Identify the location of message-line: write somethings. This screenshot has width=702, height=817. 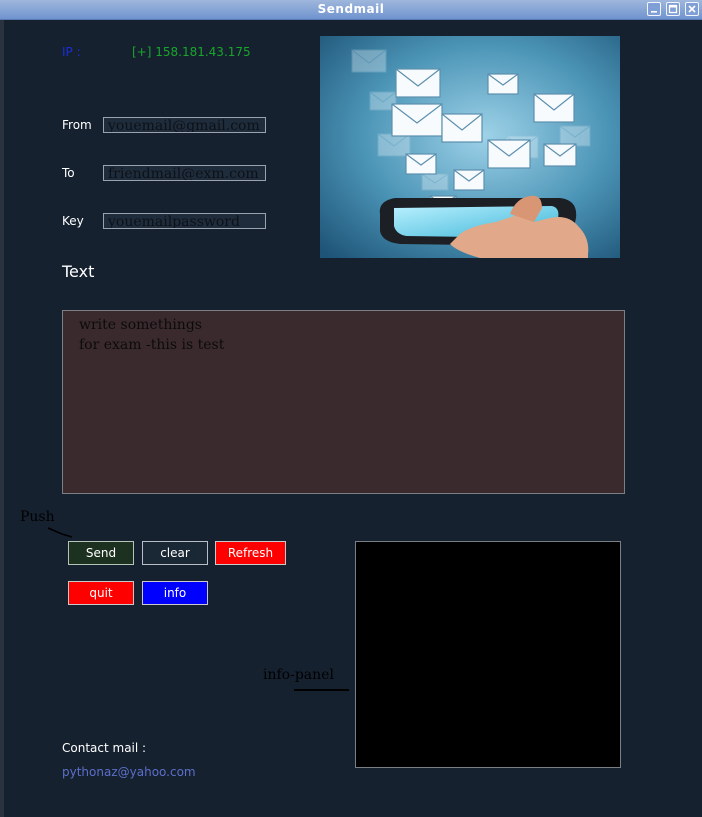
(140, 325).